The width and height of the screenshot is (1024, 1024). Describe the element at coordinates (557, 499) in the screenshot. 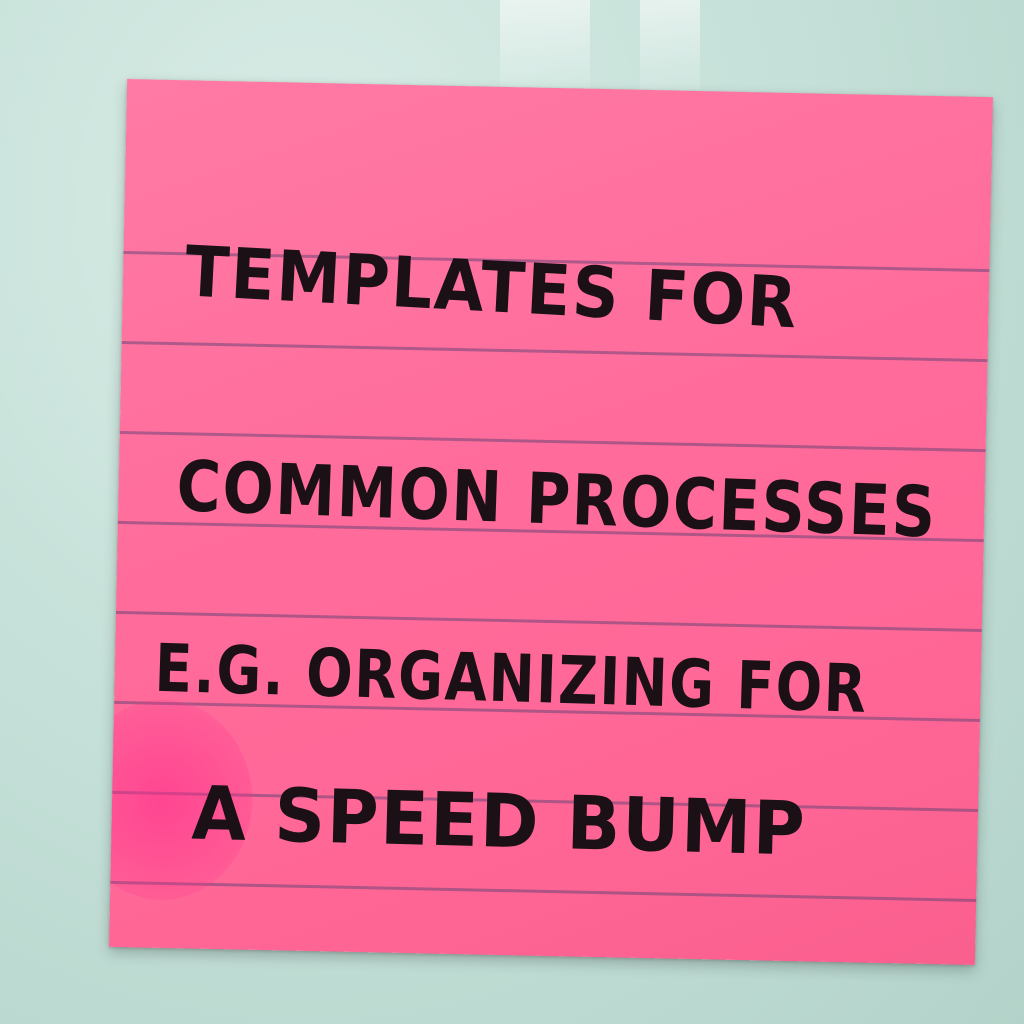

I see `handwritten-line-2: COMMON PROCESSES` at that location.